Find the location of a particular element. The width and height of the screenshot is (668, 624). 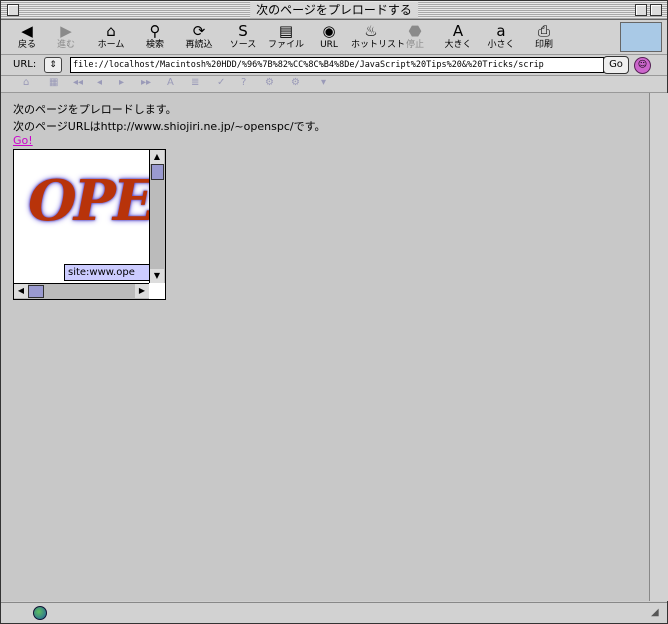

nav-gear2-icon: ⚙ is located at coordinates (295, 82).